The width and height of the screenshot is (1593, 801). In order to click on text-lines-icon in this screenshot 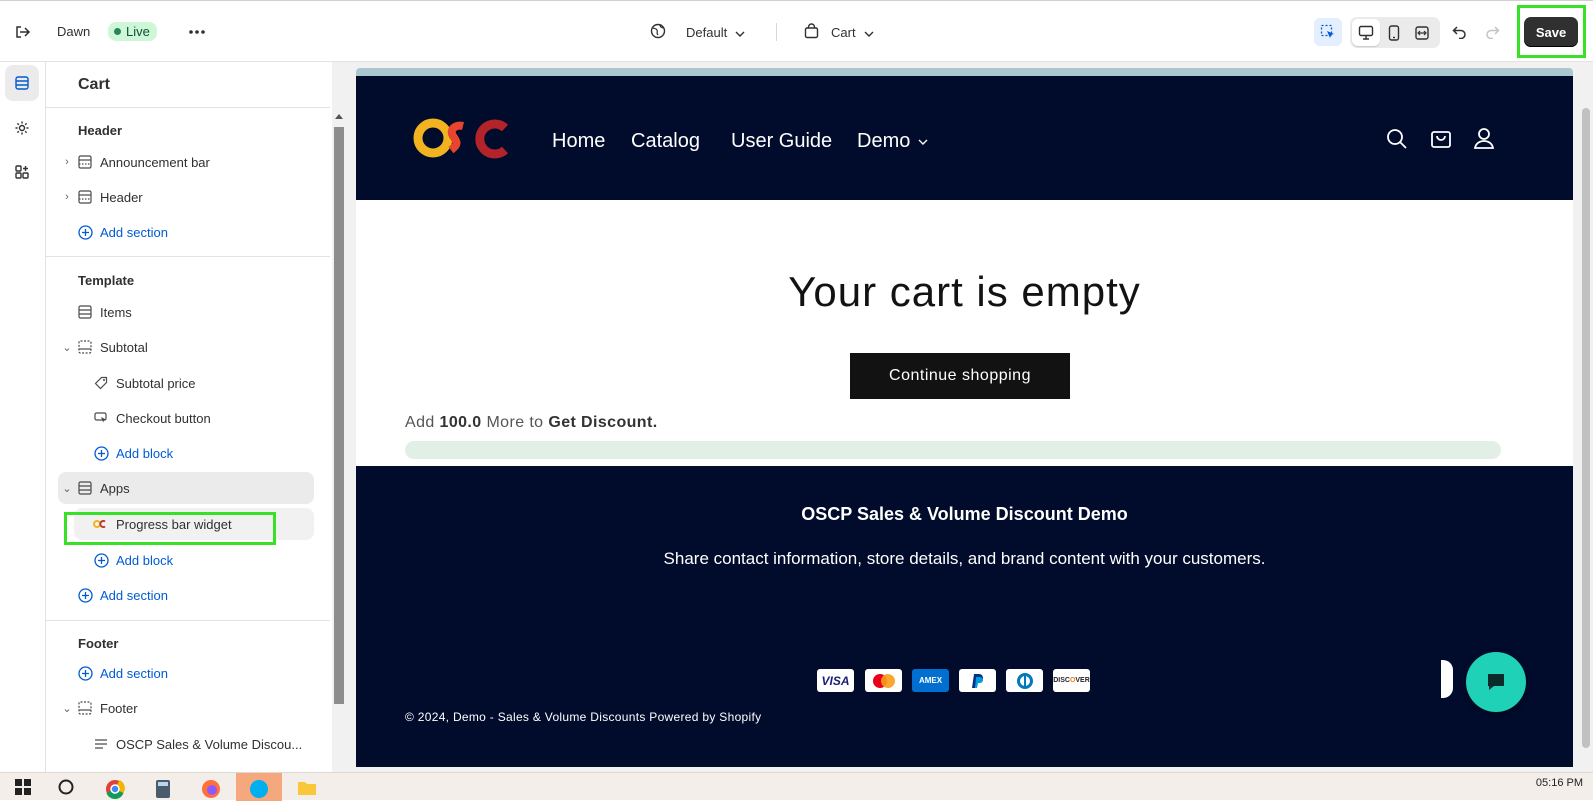, I will do `click(101, 744)`.